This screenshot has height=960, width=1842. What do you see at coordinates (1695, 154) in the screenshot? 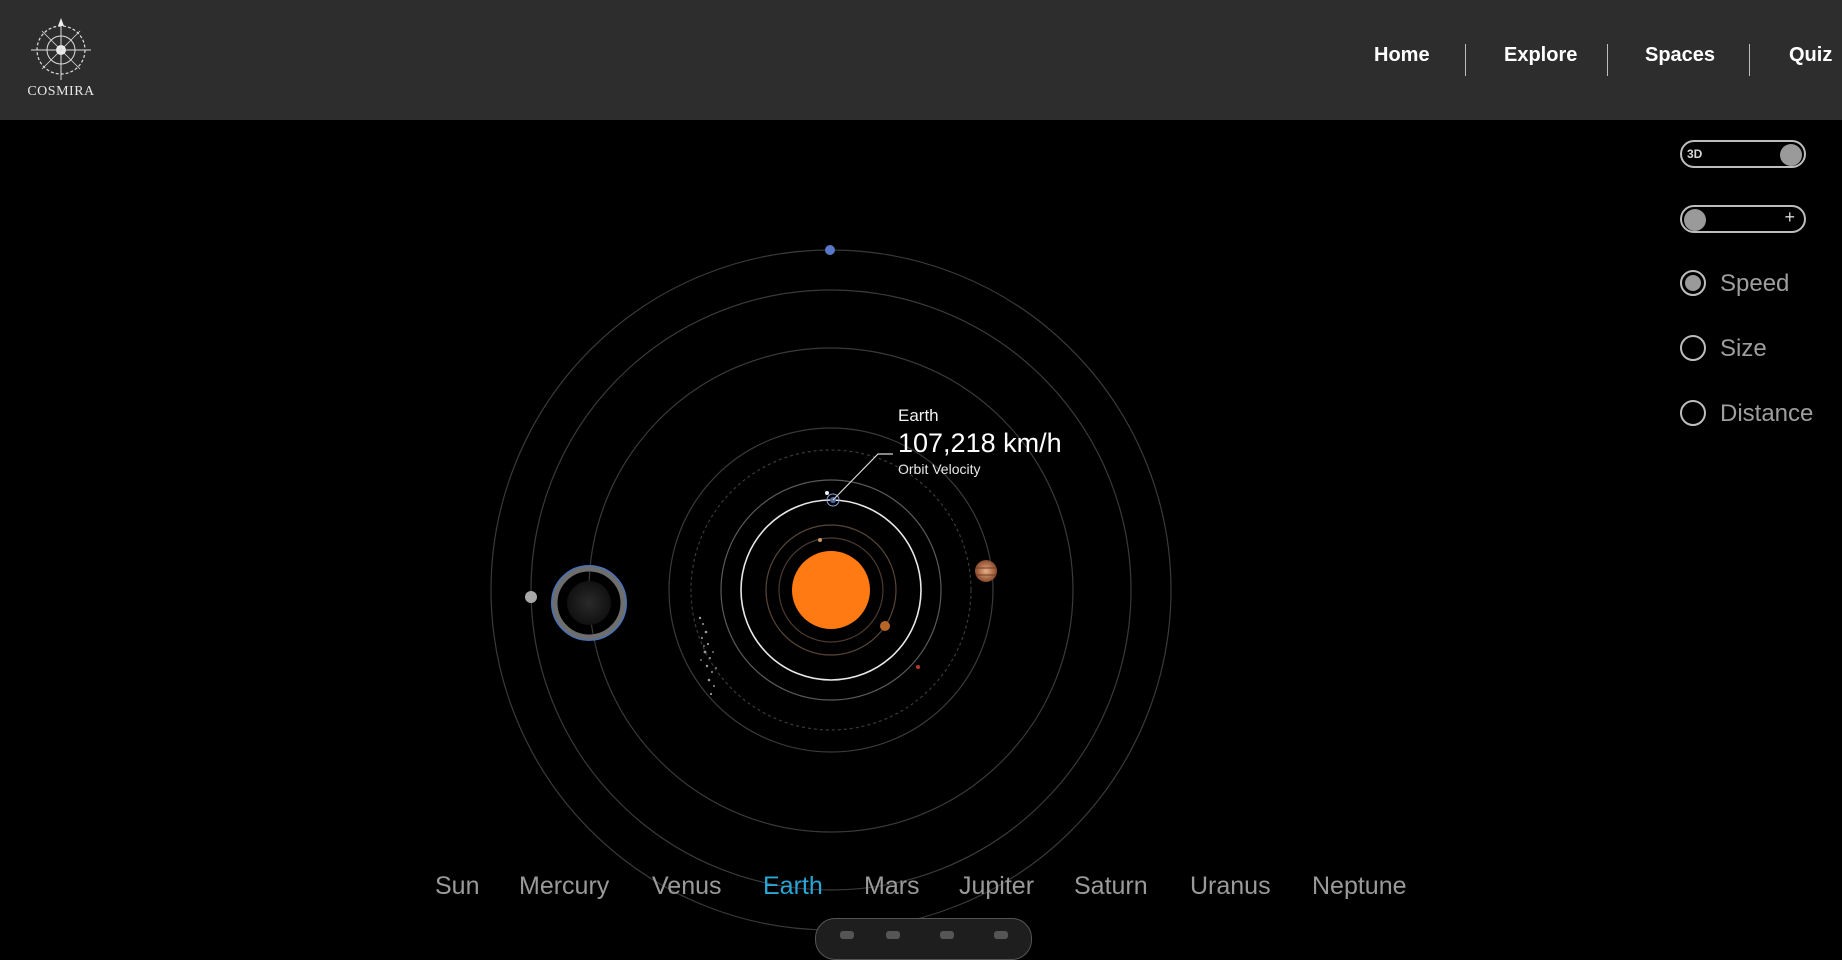
I see `toggle-3d-label: 3D` at bounding box center [1695, 154].